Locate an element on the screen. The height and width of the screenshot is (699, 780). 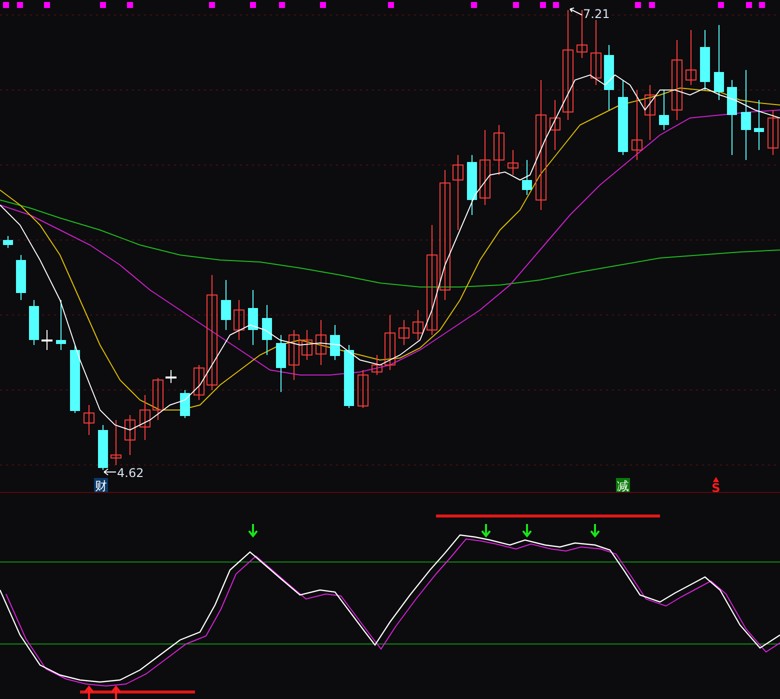
high-price-label: 7.21 is located at coordinates (596, 14).